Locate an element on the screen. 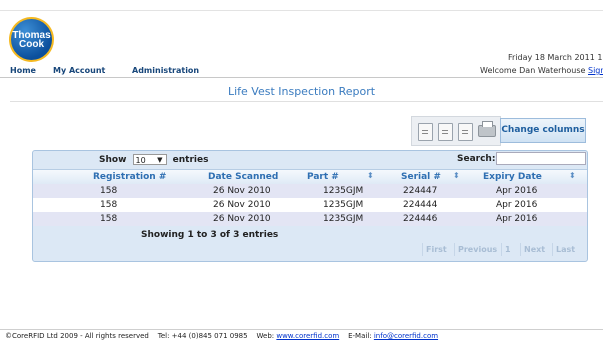 This screenshot has width=603, height=342. col-registration: Registration # is located at coordinates (129, 177).